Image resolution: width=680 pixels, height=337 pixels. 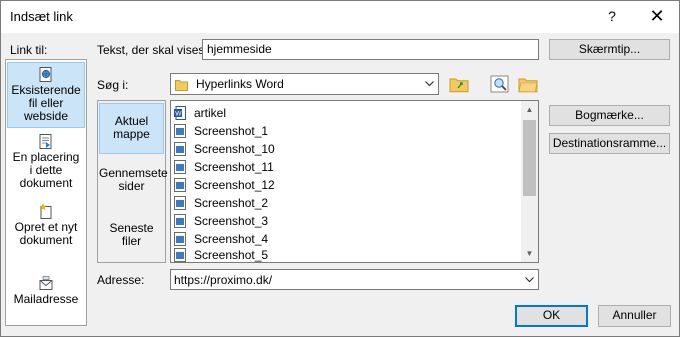 I want to click on browse-file-button, so click(x=500, y=84).